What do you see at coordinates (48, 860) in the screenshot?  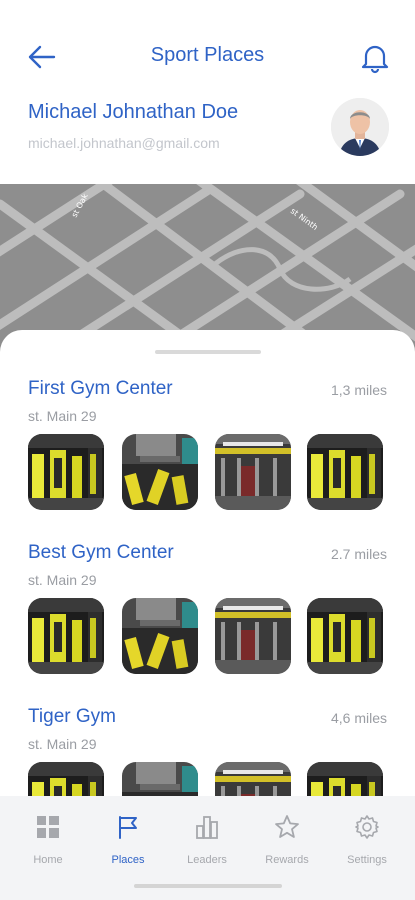 I see `tab-label: Home` at bounding box center [48, 860].